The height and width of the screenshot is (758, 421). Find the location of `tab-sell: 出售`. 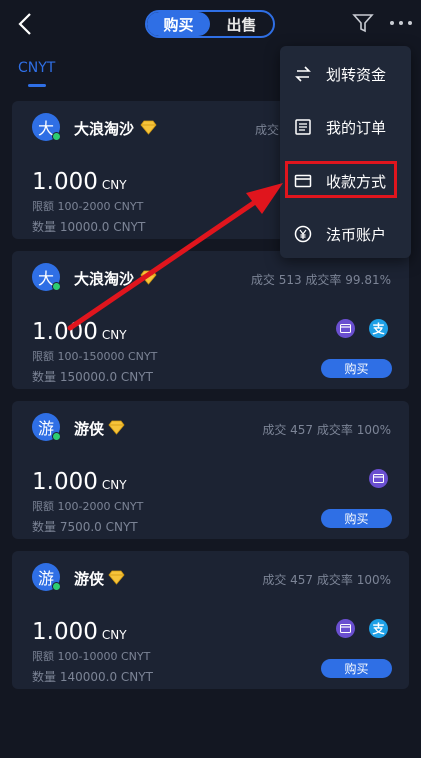

tab-sell: 出售 is located at coordinates (241, 24).